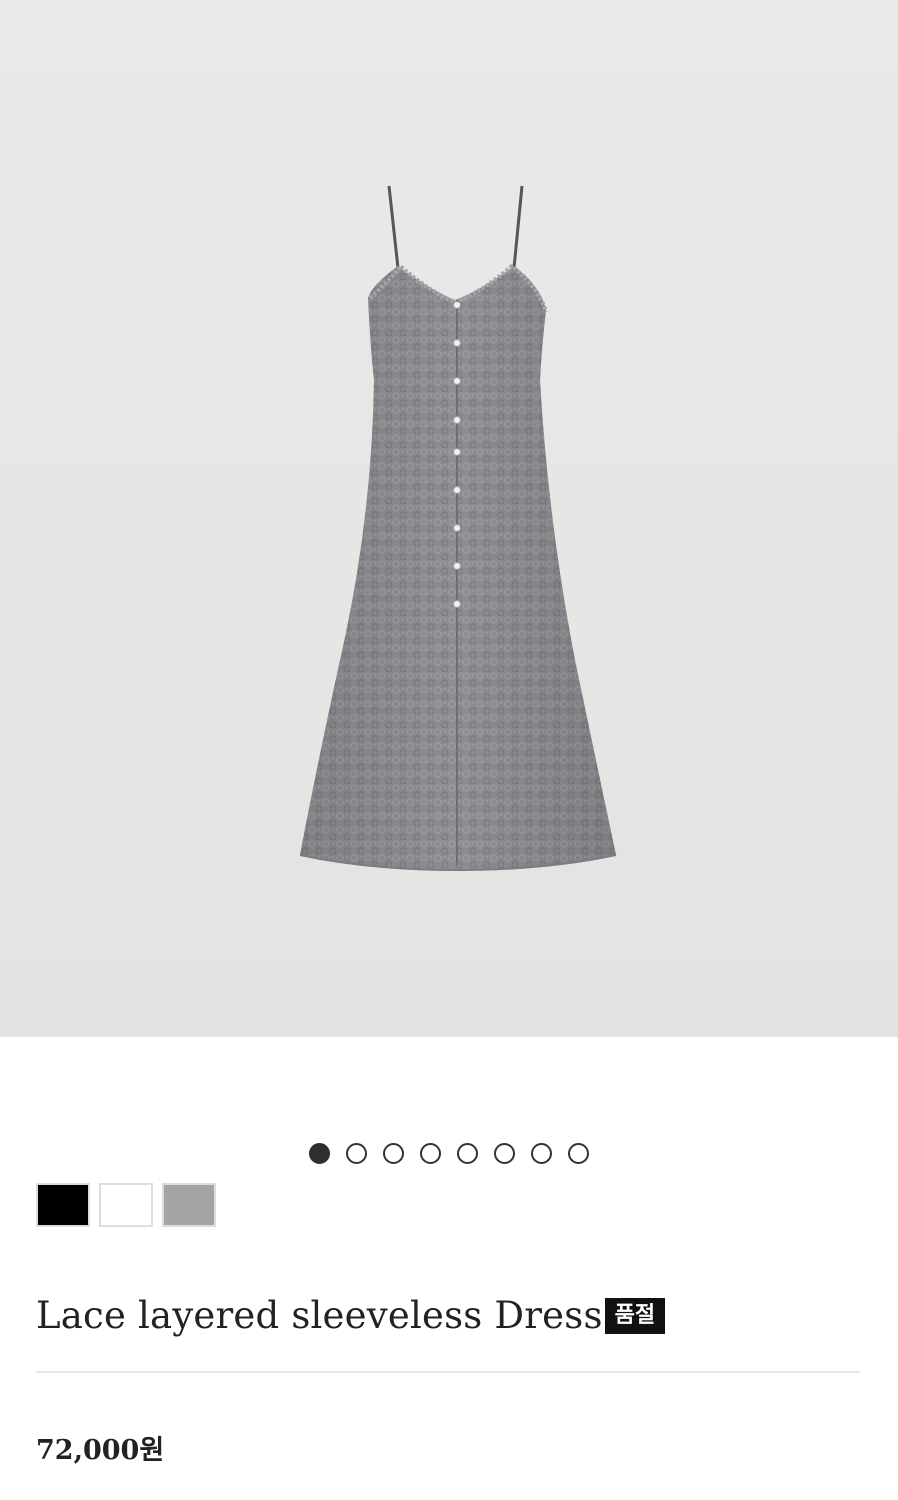 This screenshot has height=1500, width=898. I want to click on product-title: Lace layered sleeveless Dress, so click(319, 1315).